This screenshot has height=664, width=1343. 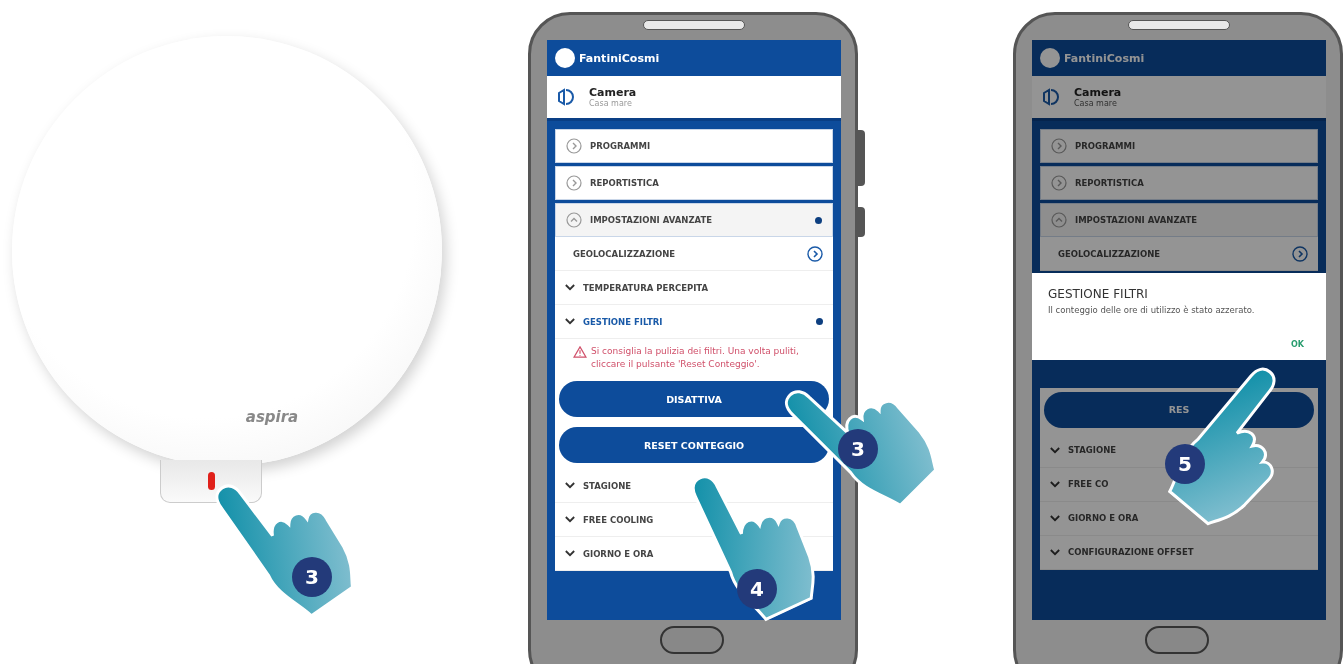 I want to click on row-label: TEMPERATURA PERCEPITA, so click(x=646, y=287).